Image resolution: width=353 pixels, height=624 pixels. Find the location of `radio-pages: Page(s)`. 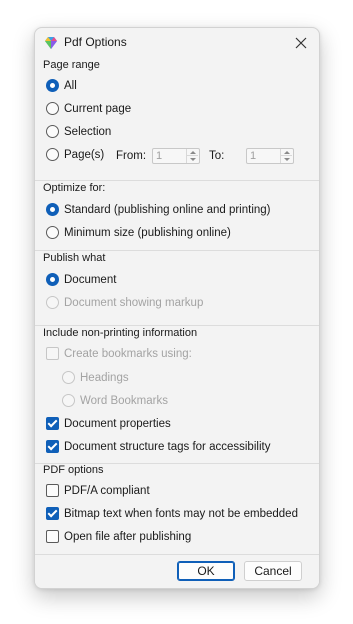

radio-pages: Page(s) is located at coordinates (75, 154).